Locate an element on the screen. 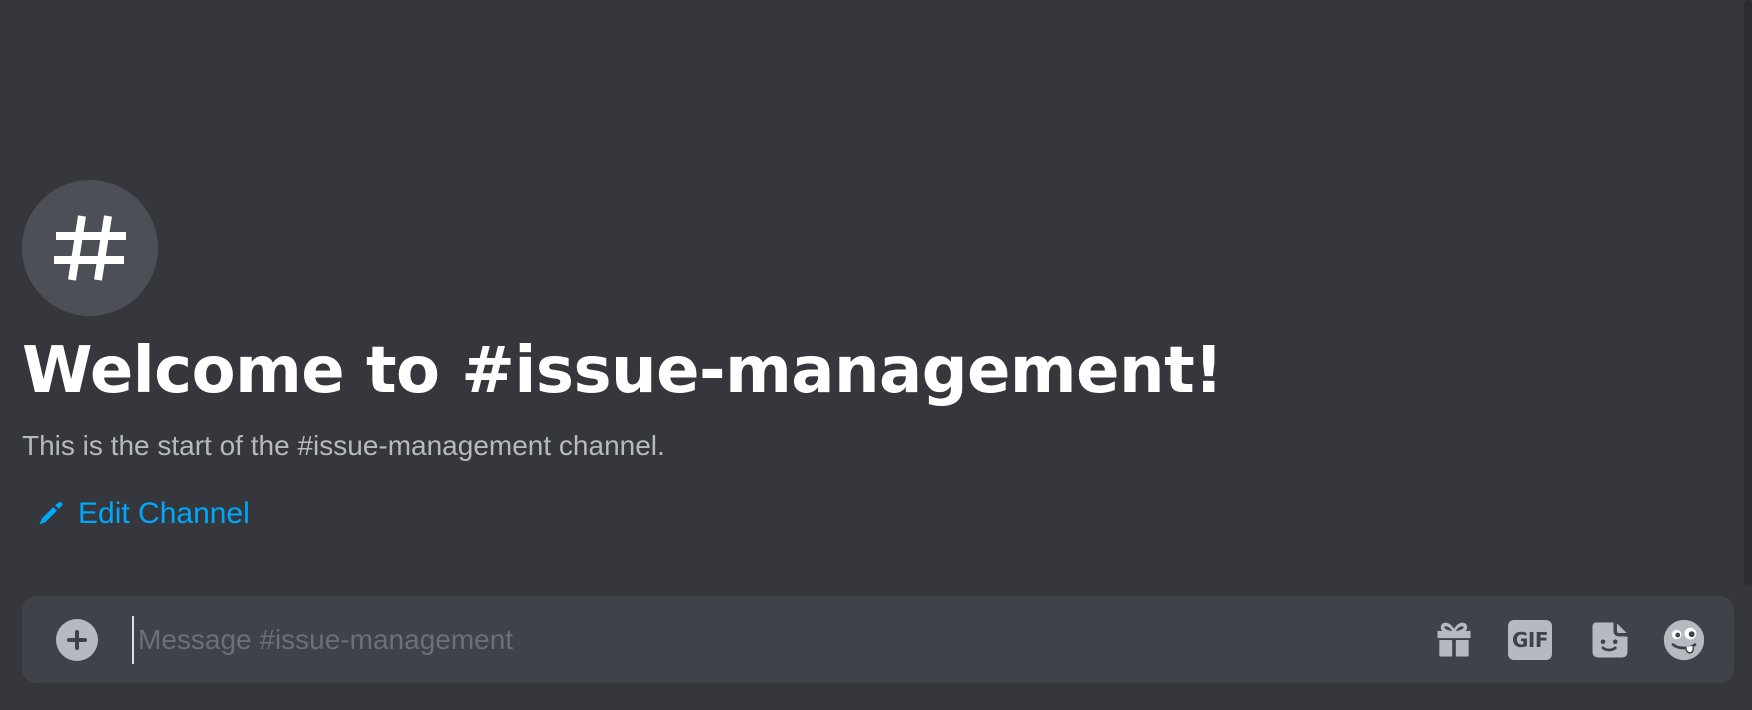  scrollbar is located at coordinates (1748, 292).